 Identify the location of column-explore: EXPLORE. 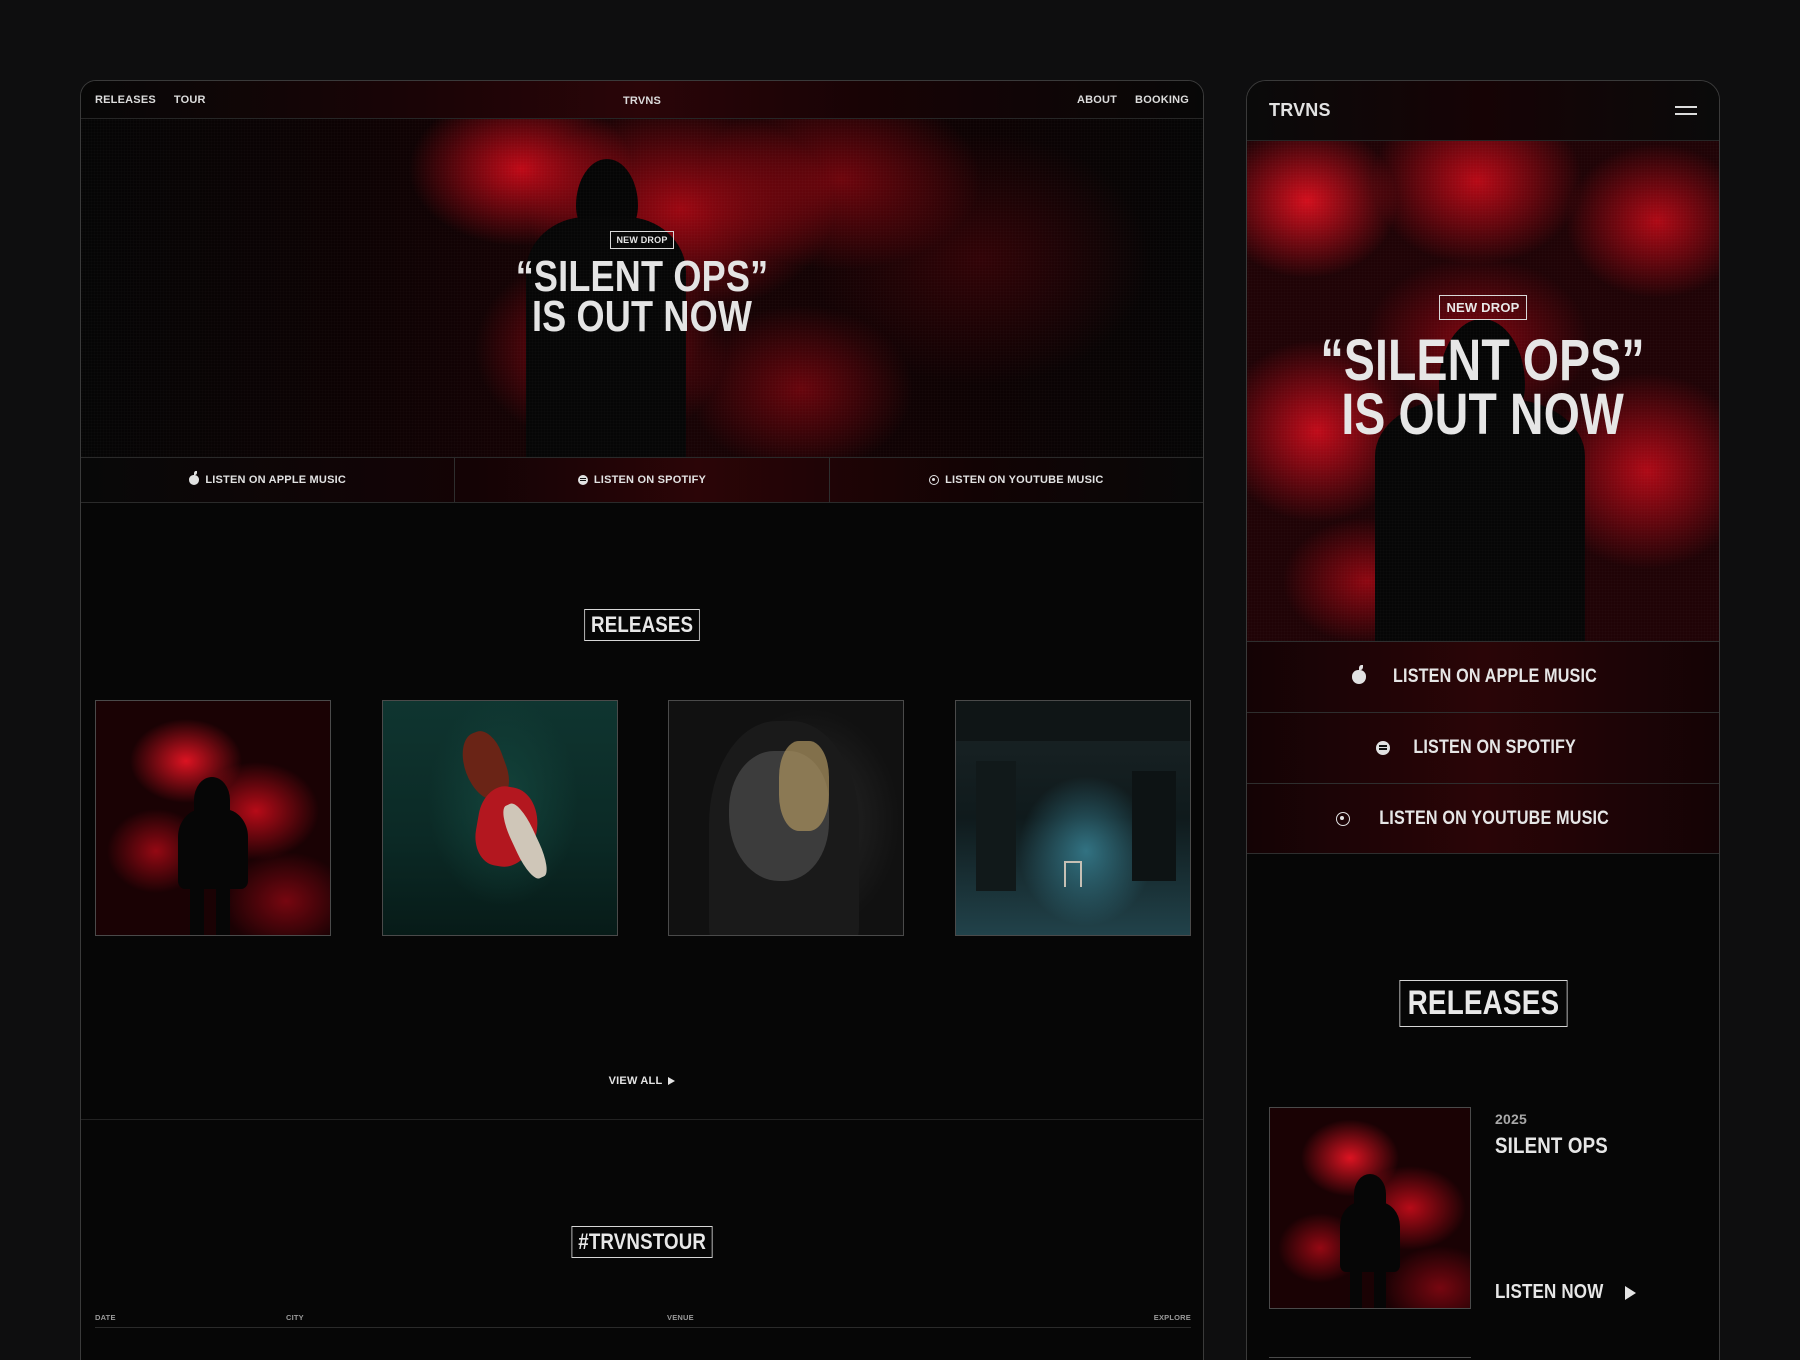
(1172, 1317).